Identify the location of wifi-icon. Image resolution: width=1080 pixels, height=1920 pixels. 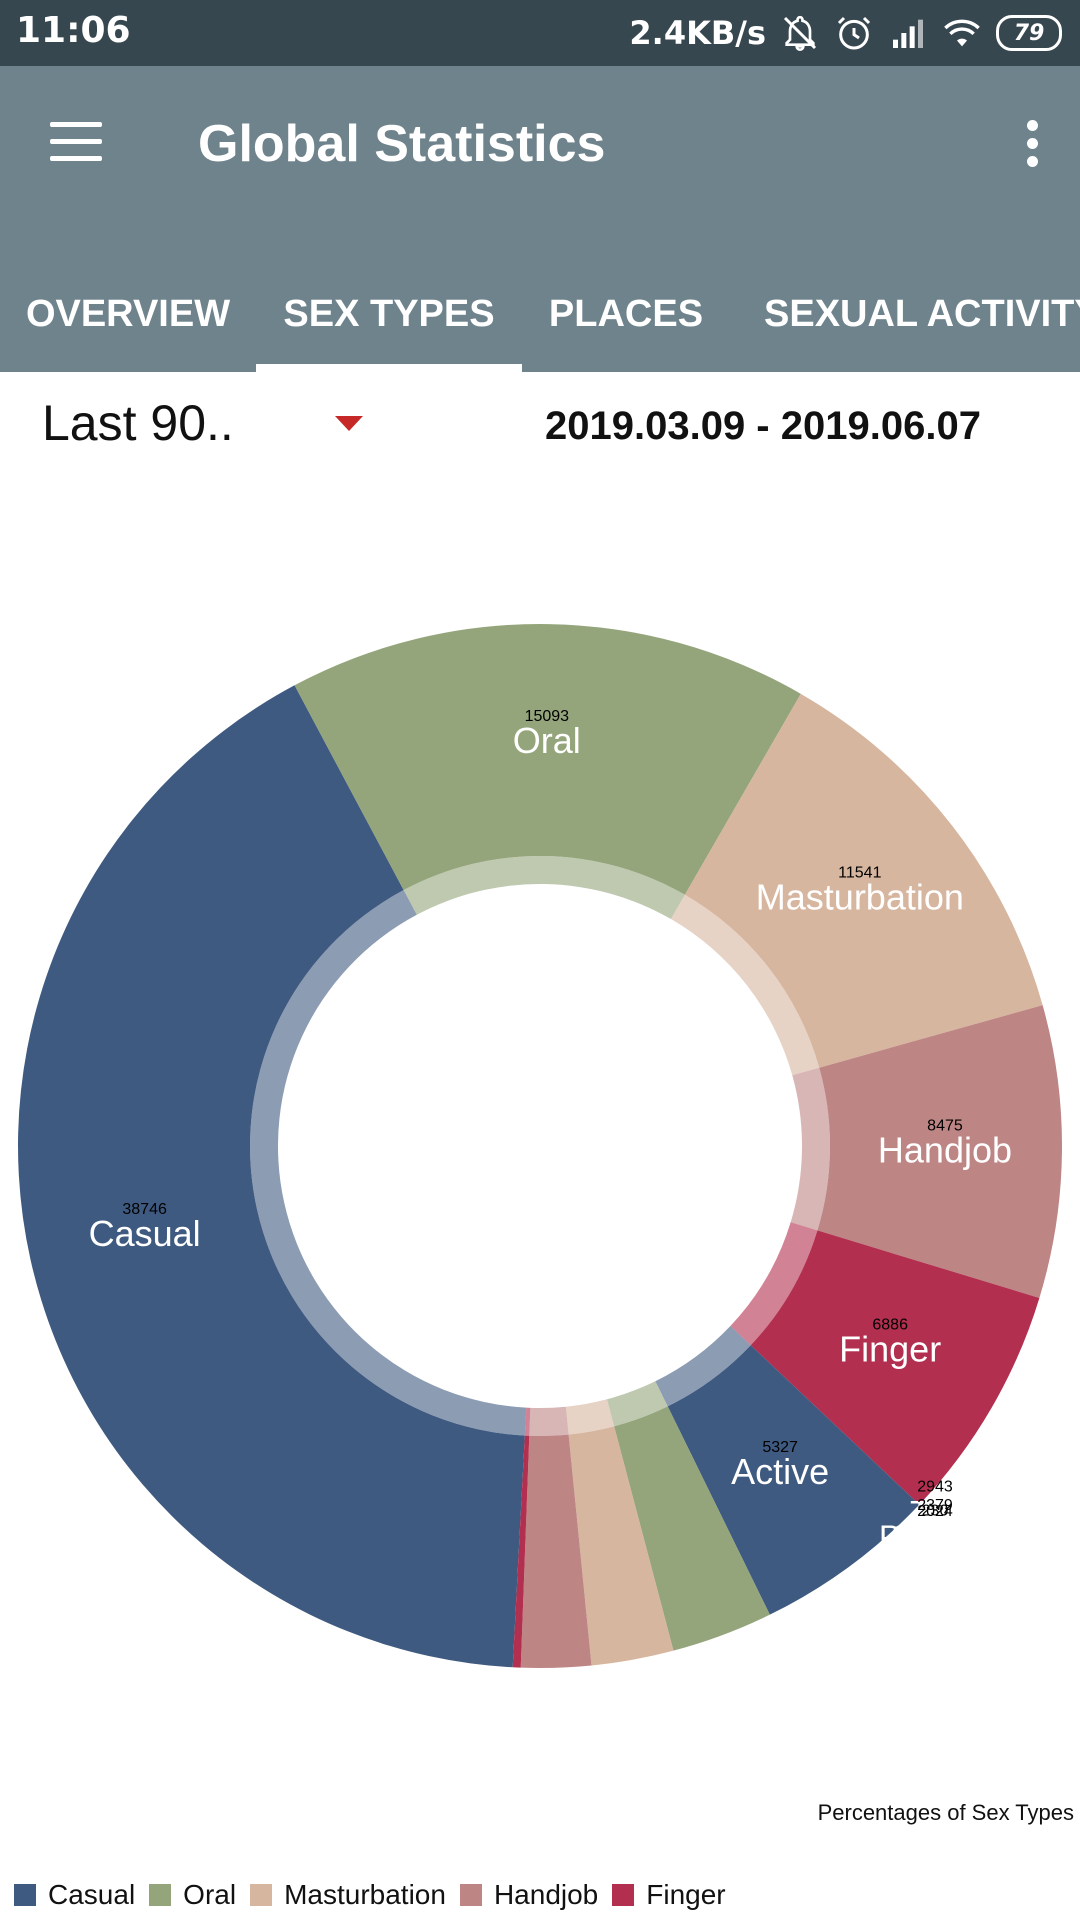
(962, 33).